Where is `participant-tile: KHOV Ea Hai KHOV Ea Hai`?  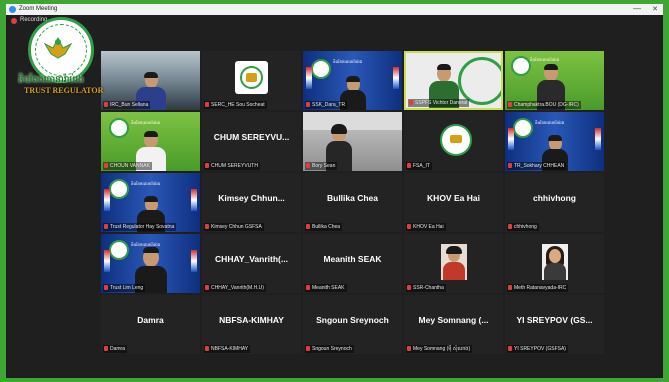
participant-tile: KHOV Ea Hai KHOV Ea Hai is located at coordinates (453, 202).